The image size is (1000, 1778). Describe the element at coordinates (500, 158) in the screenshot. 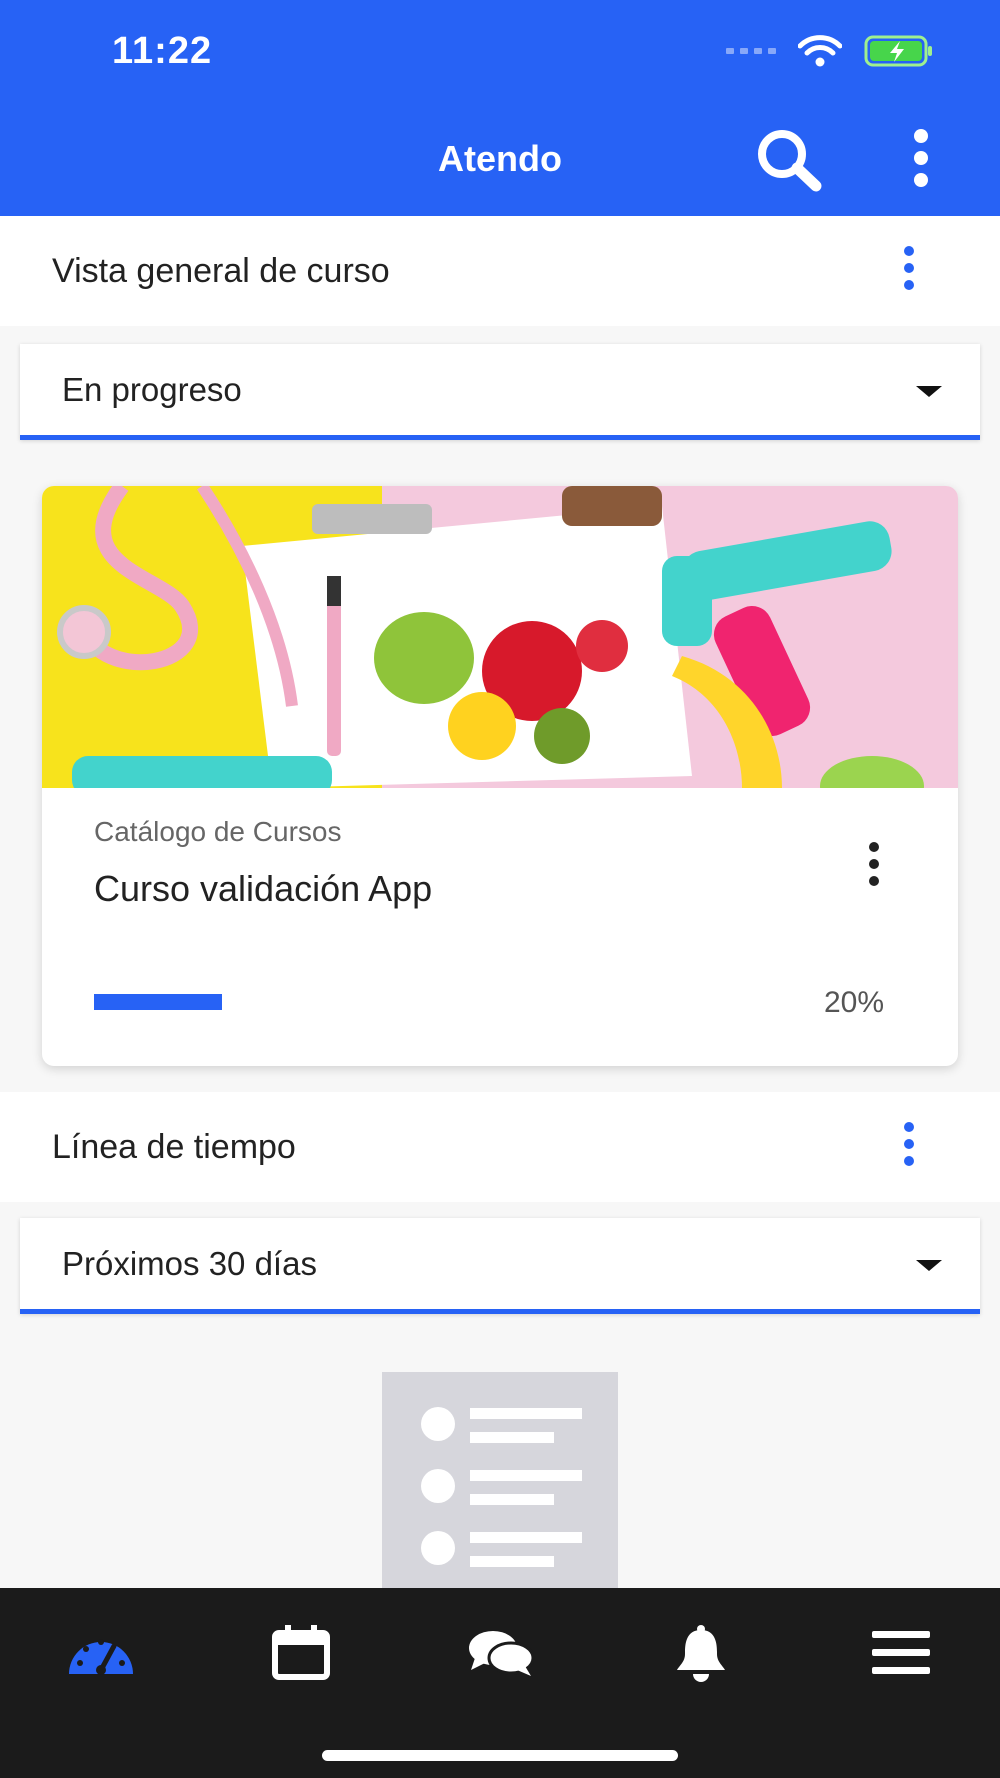

I see `app-title: Atendo` at that location.